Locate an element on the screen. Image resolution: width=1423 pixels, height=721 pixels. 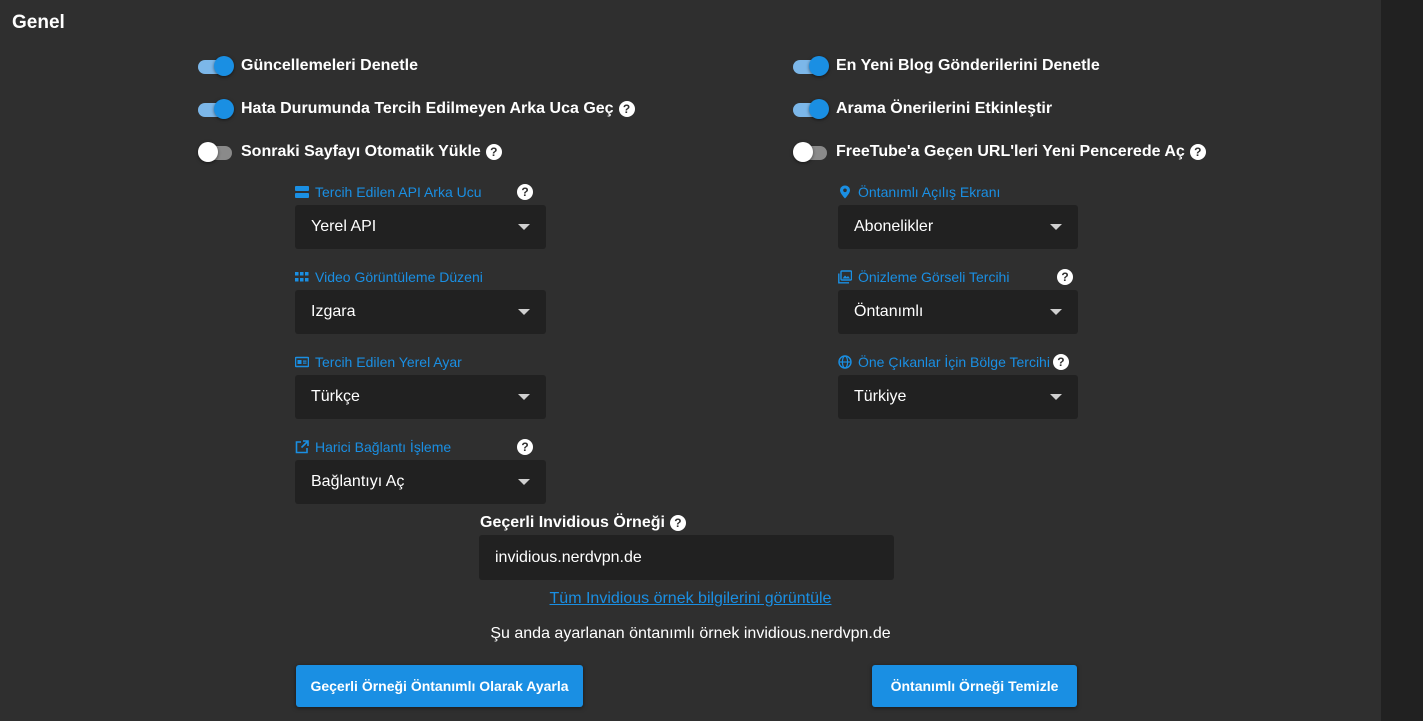
api-backend-setting: Tercih Edilen API Arka Ucu ? Yerel API is located at coordinates (420, 215).